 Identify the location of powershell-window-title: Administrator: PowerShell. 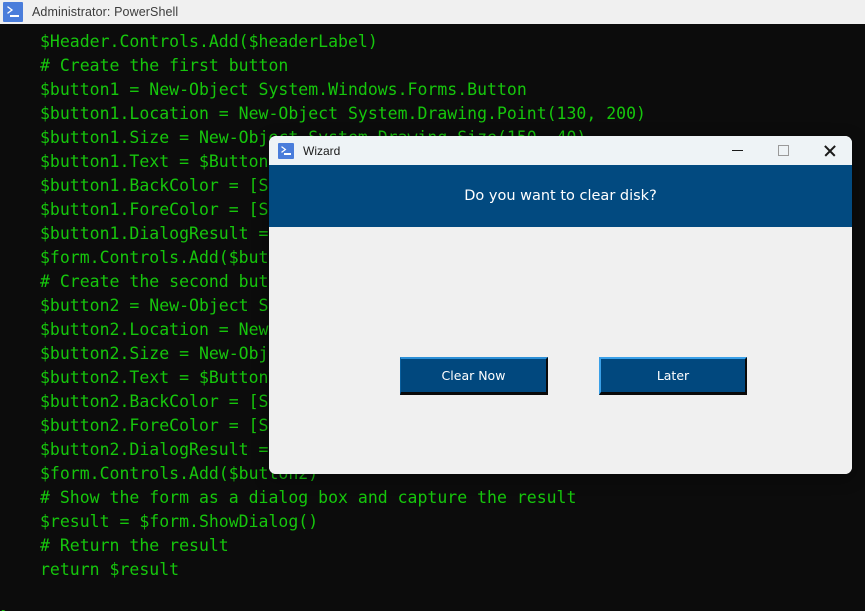
(105, 12).